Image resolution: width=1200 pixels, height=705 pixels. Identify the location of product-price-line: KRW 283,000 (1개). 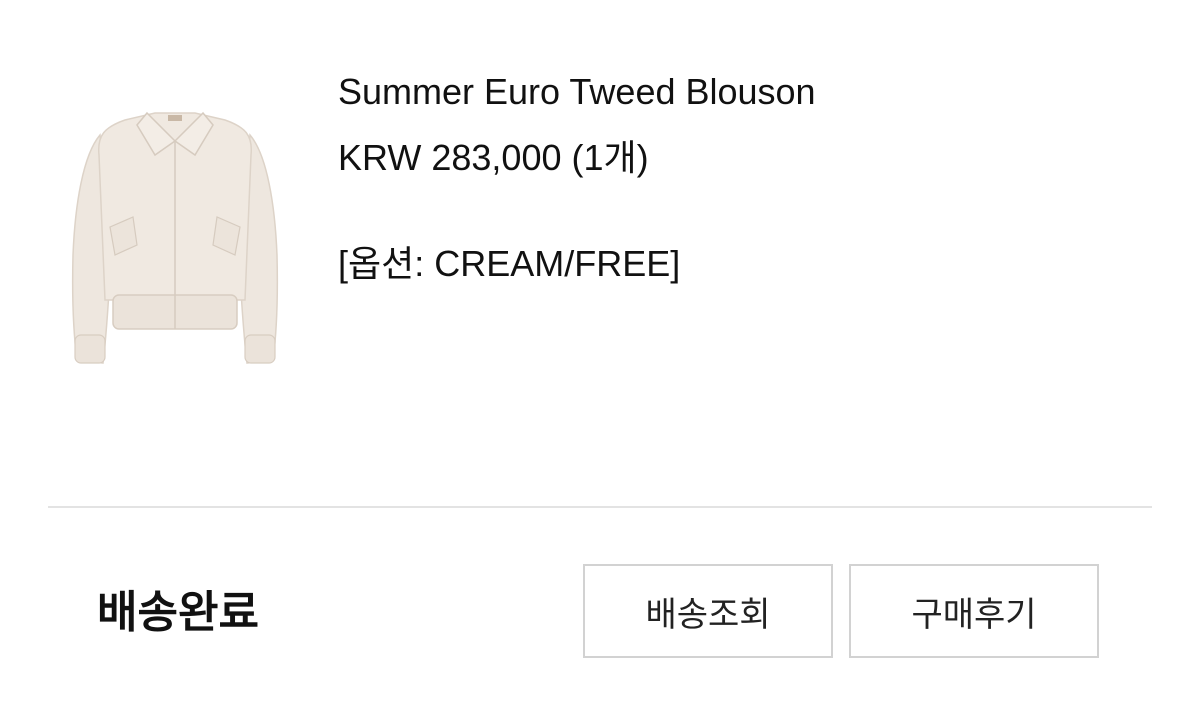
(577, 158).